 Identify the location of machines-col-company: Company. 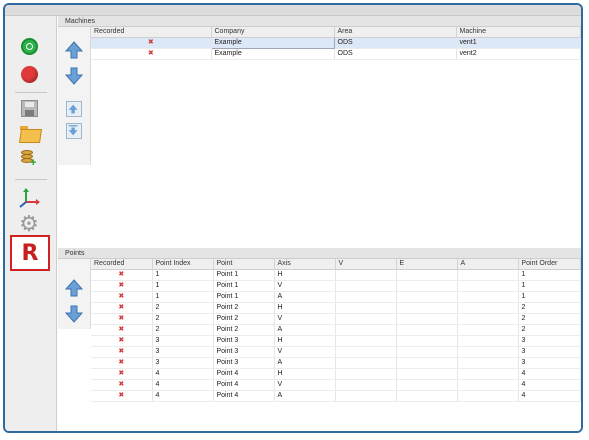
(273, 32).